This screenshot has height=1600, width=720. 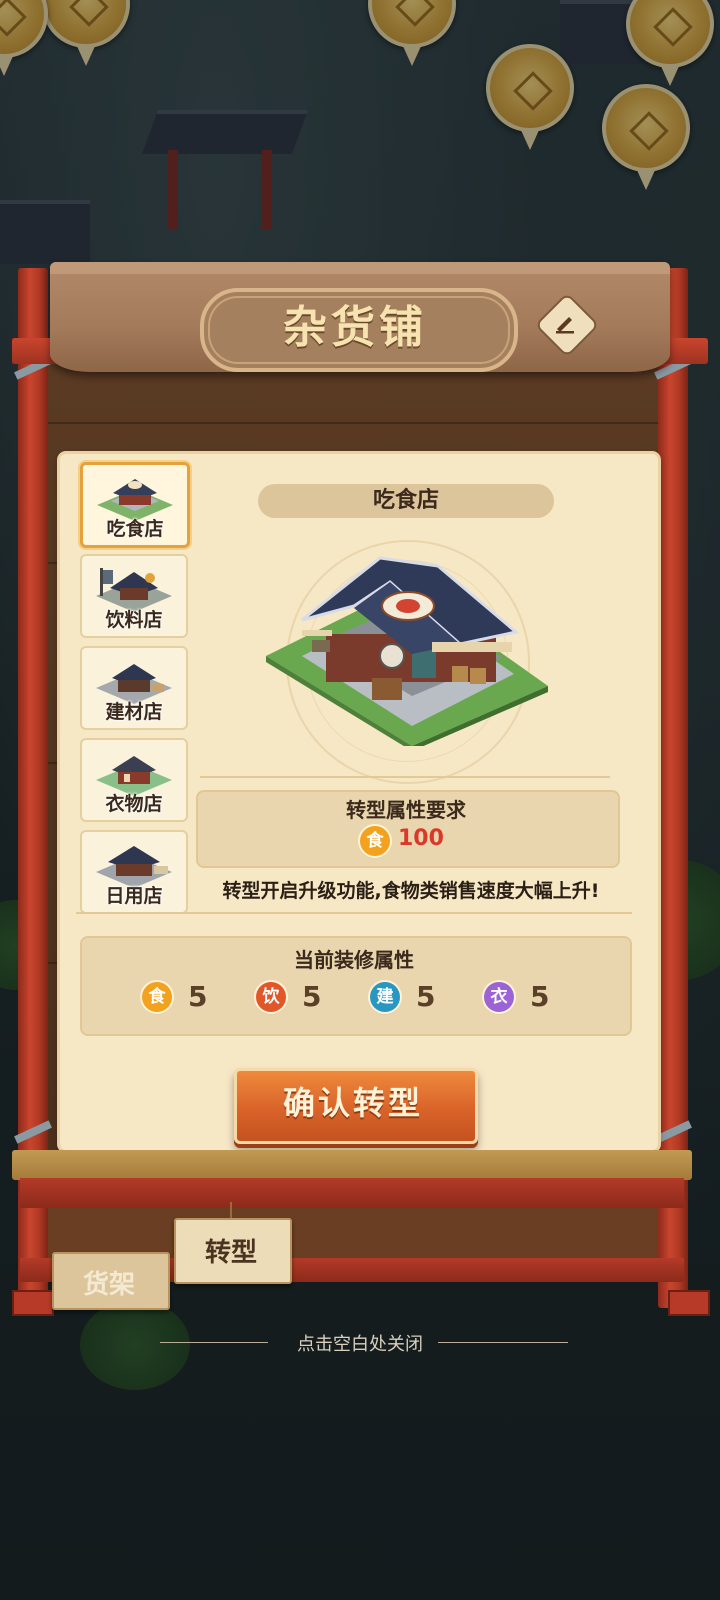 What do you see at coordinates (421, 838) in the screenshot?
I see `requirement-value: 100` at bounding box center [421, 838].